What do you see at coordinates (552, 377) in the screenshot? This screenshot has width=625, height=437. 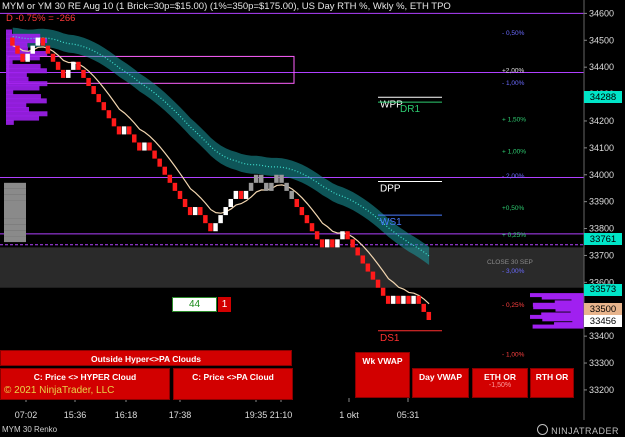 I see `rth-or-label: RTH OR` at bounding box center [552, 377].